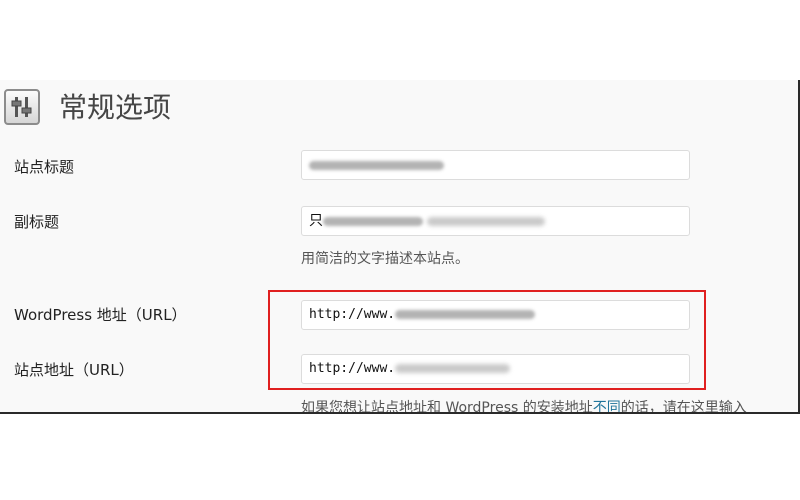 This screenshot has height=500, width=800. I want to click on tagline-value: 只, so click(316, 221).